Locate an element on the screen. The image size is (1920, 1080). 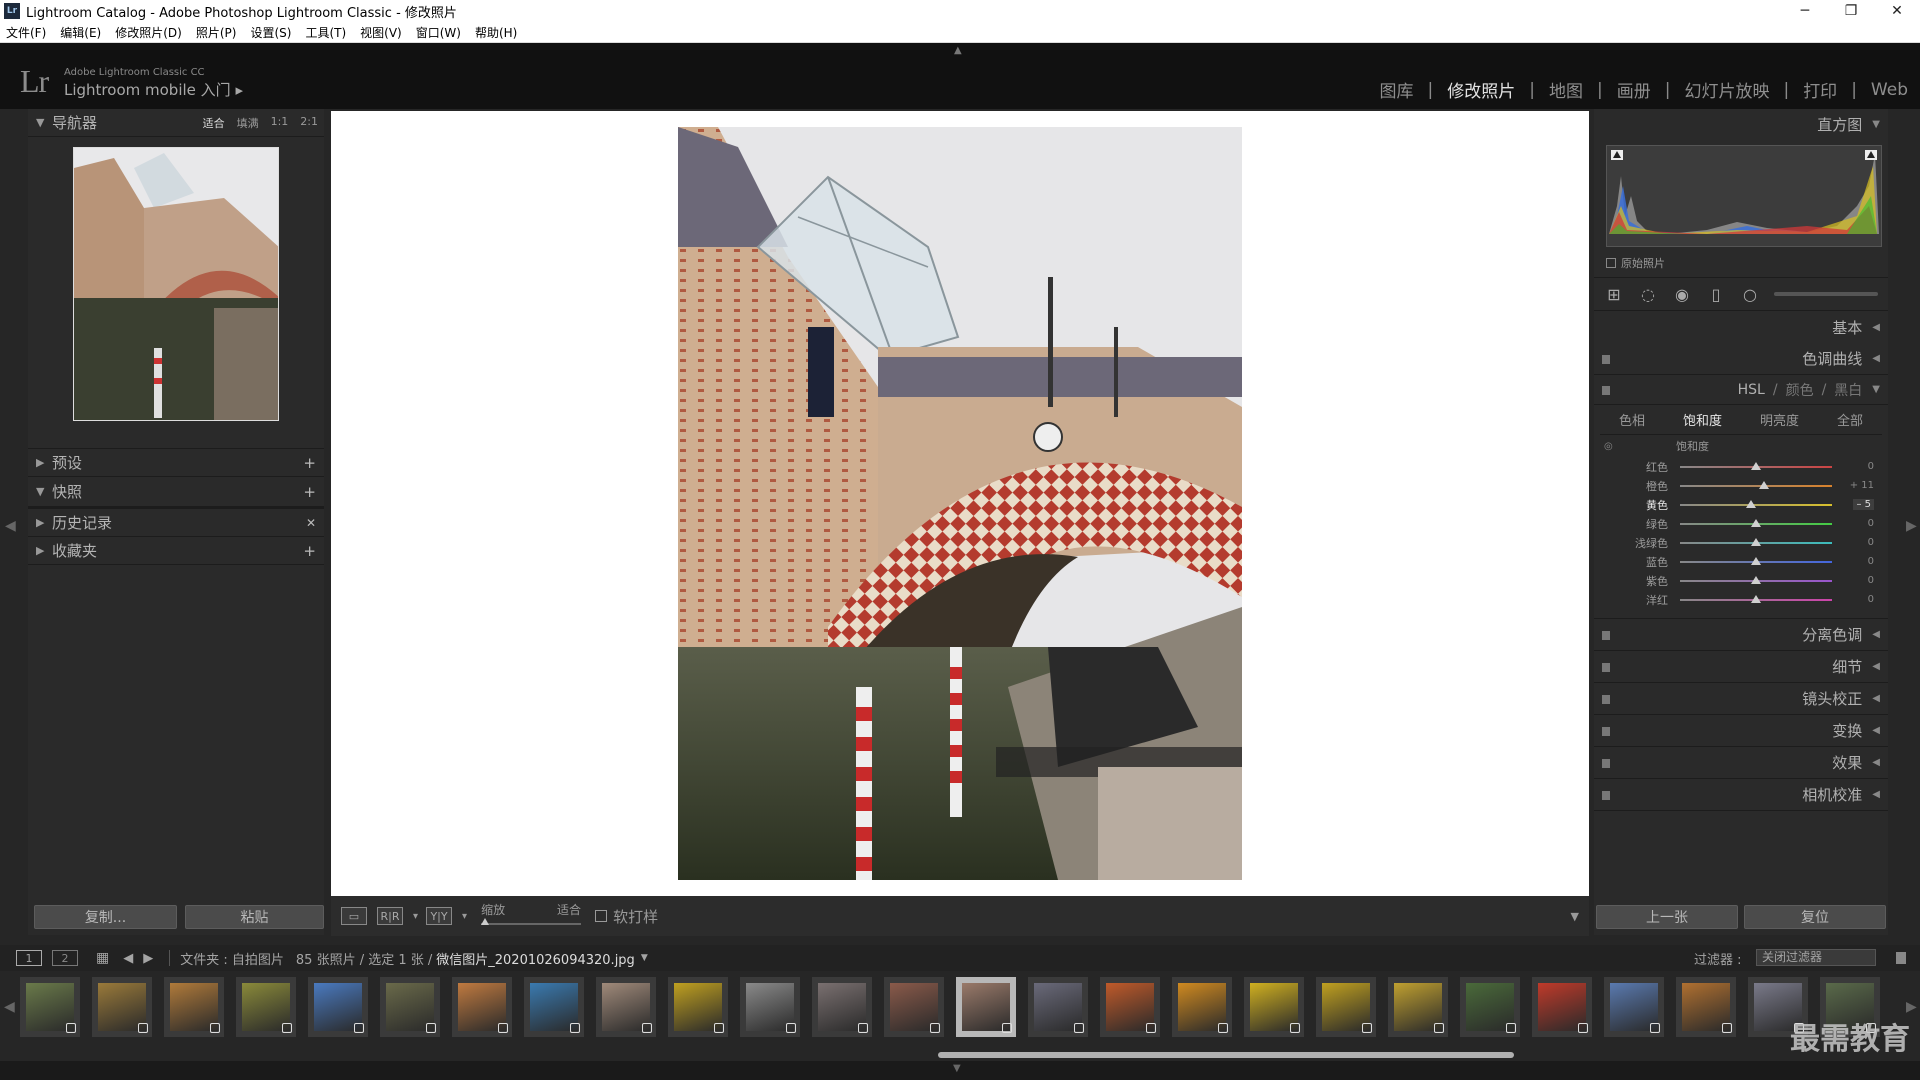
history-panel: ▶ 历史记录 ✕ is located at coordinates (176, 523).